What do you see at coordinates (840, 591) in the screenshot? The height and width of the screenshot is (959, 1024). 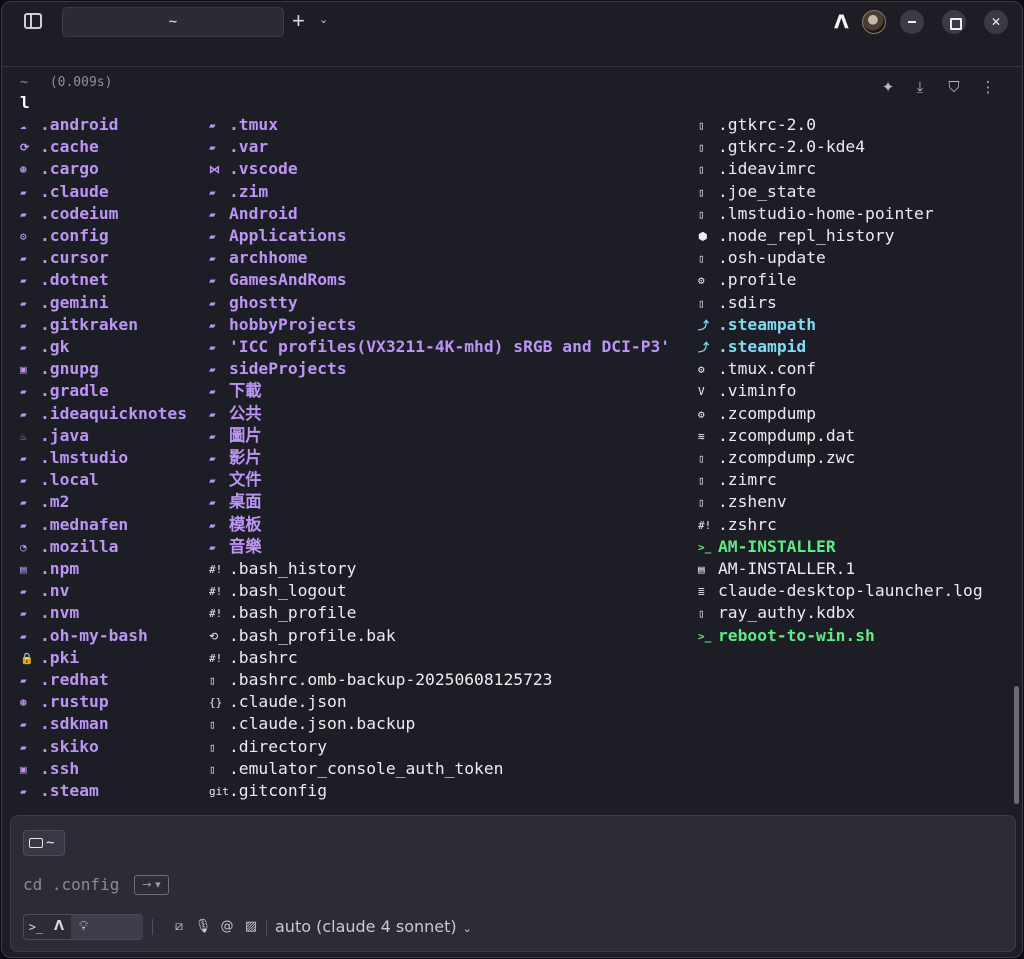 I see `file-entry: ≣ claude-desktop-launcher.log` at bounding box center [840, 591].